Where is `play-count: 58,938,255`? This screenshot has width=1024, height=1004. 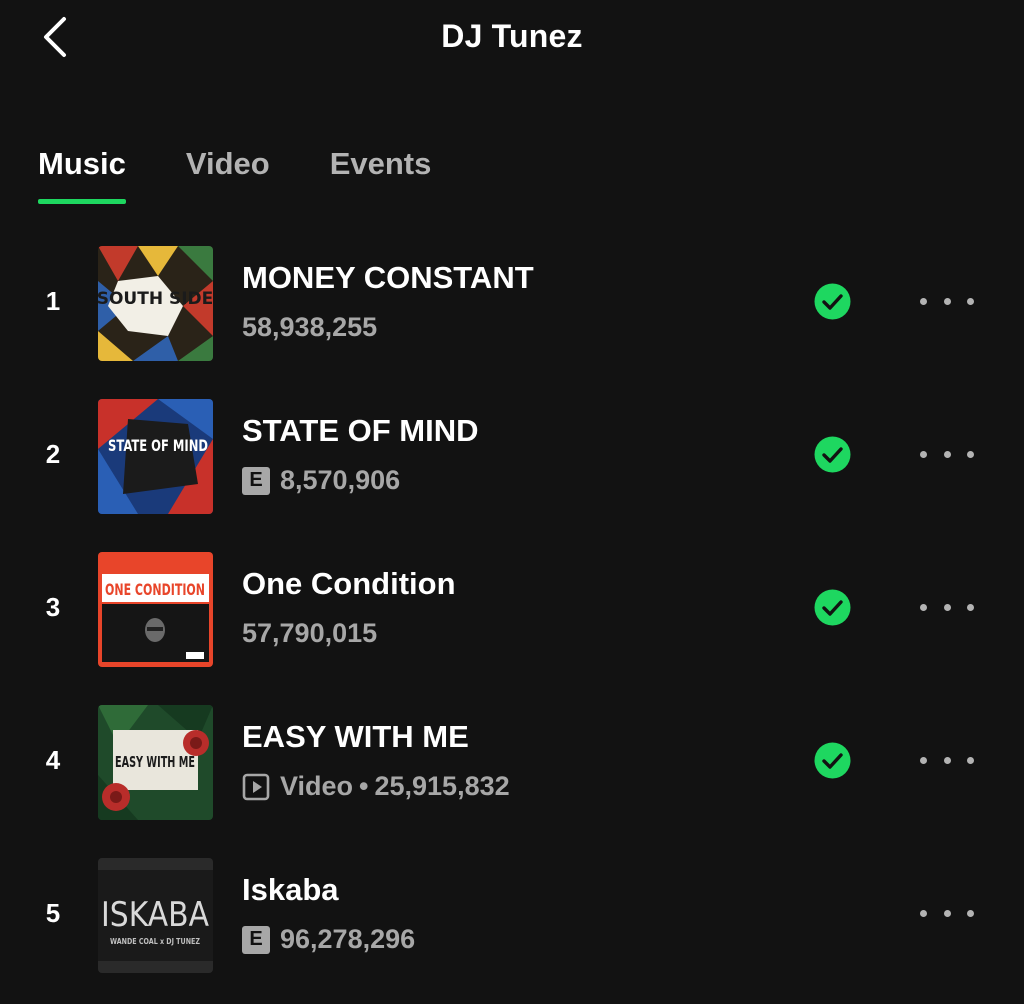 play-count: 58,938,255 is located at coordinates (310, 327).